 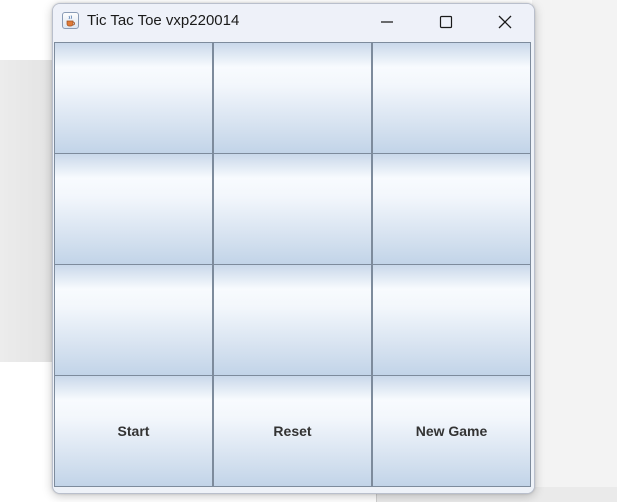 I want to click on close-icon, so click(x=505, y=22).